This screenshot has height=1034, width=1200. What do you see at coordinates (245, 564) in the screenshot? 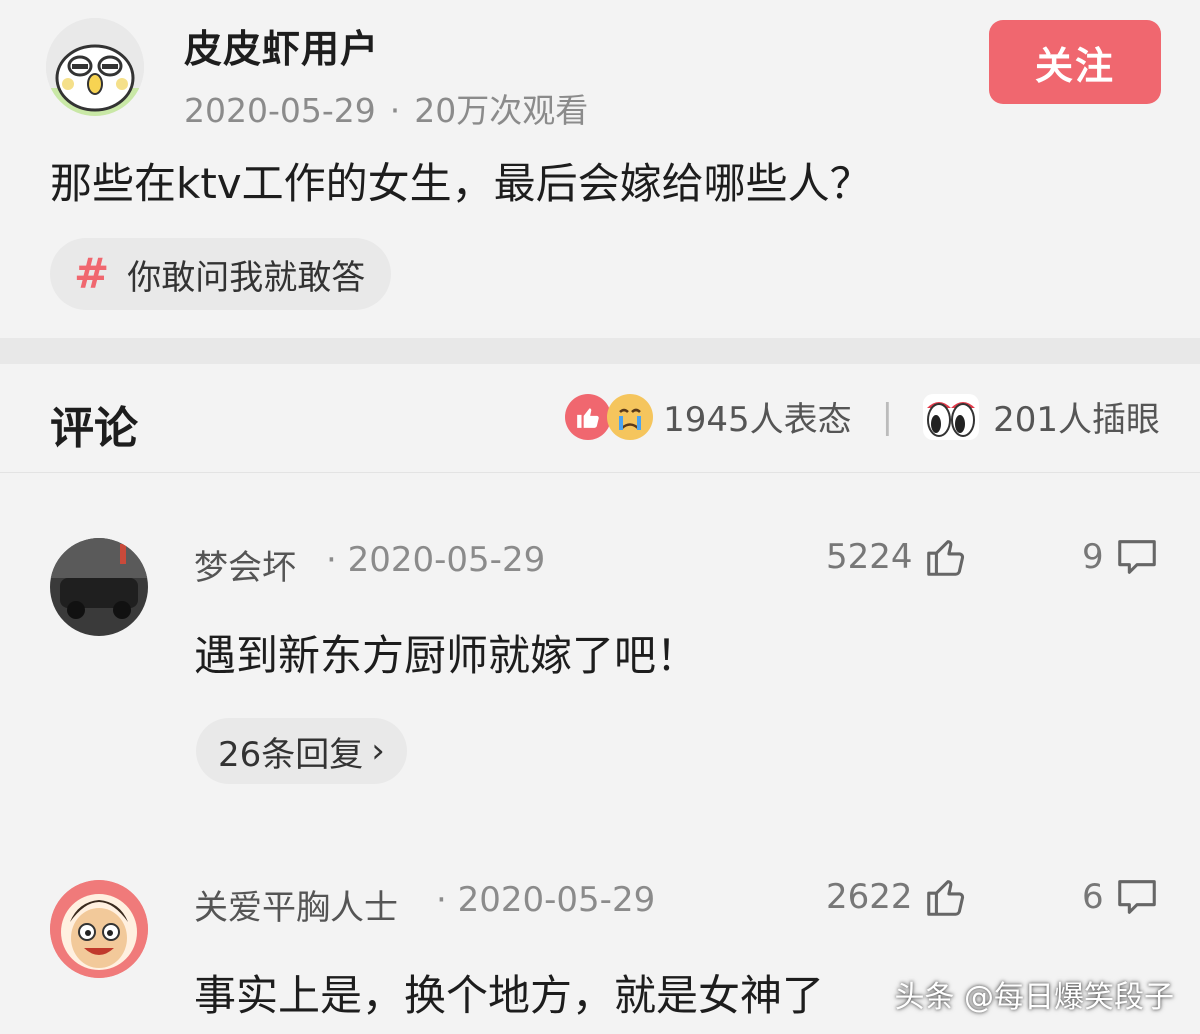
I see `comment-author-name: 梦会坏` at bounding box center [245, 564].